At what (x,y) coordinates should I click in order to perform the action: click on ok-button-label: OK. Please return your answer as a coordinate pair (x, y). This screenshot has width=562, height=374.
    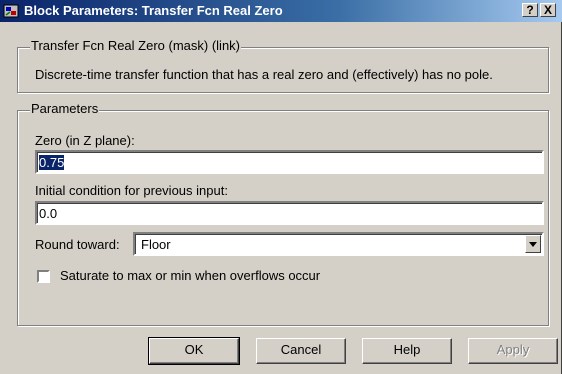
    Looking at the image, I should click on (194, 349).